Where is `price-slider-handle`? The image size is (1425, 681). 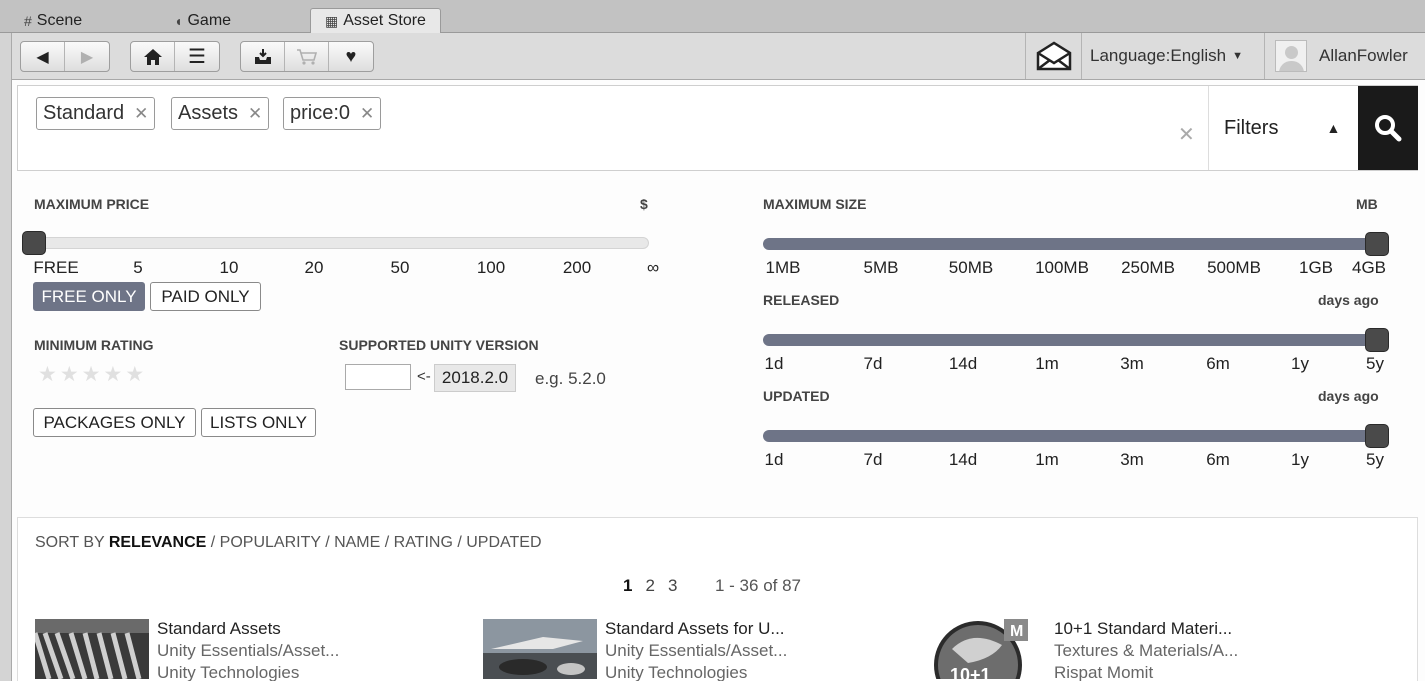 price-slider-handle is located at coordinates (34, 243).